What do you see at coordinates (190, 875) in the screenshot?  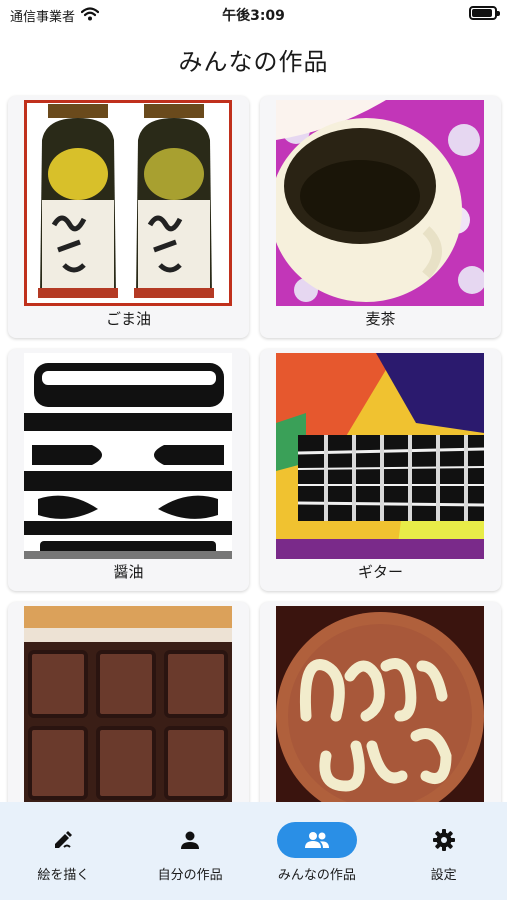 I see `tab-label: 自分の作品` at bounding box center [190, 875].